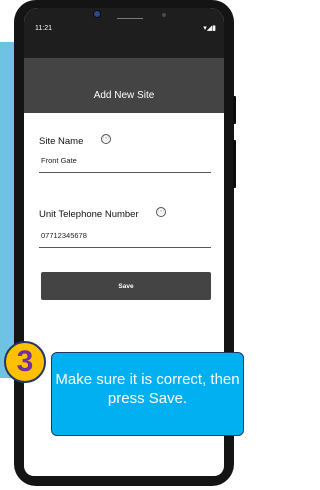  Describe the element at coordinates (124, 33) in the screenshot. I see `status-bar: 11:21 ▾◢▮` at that location.